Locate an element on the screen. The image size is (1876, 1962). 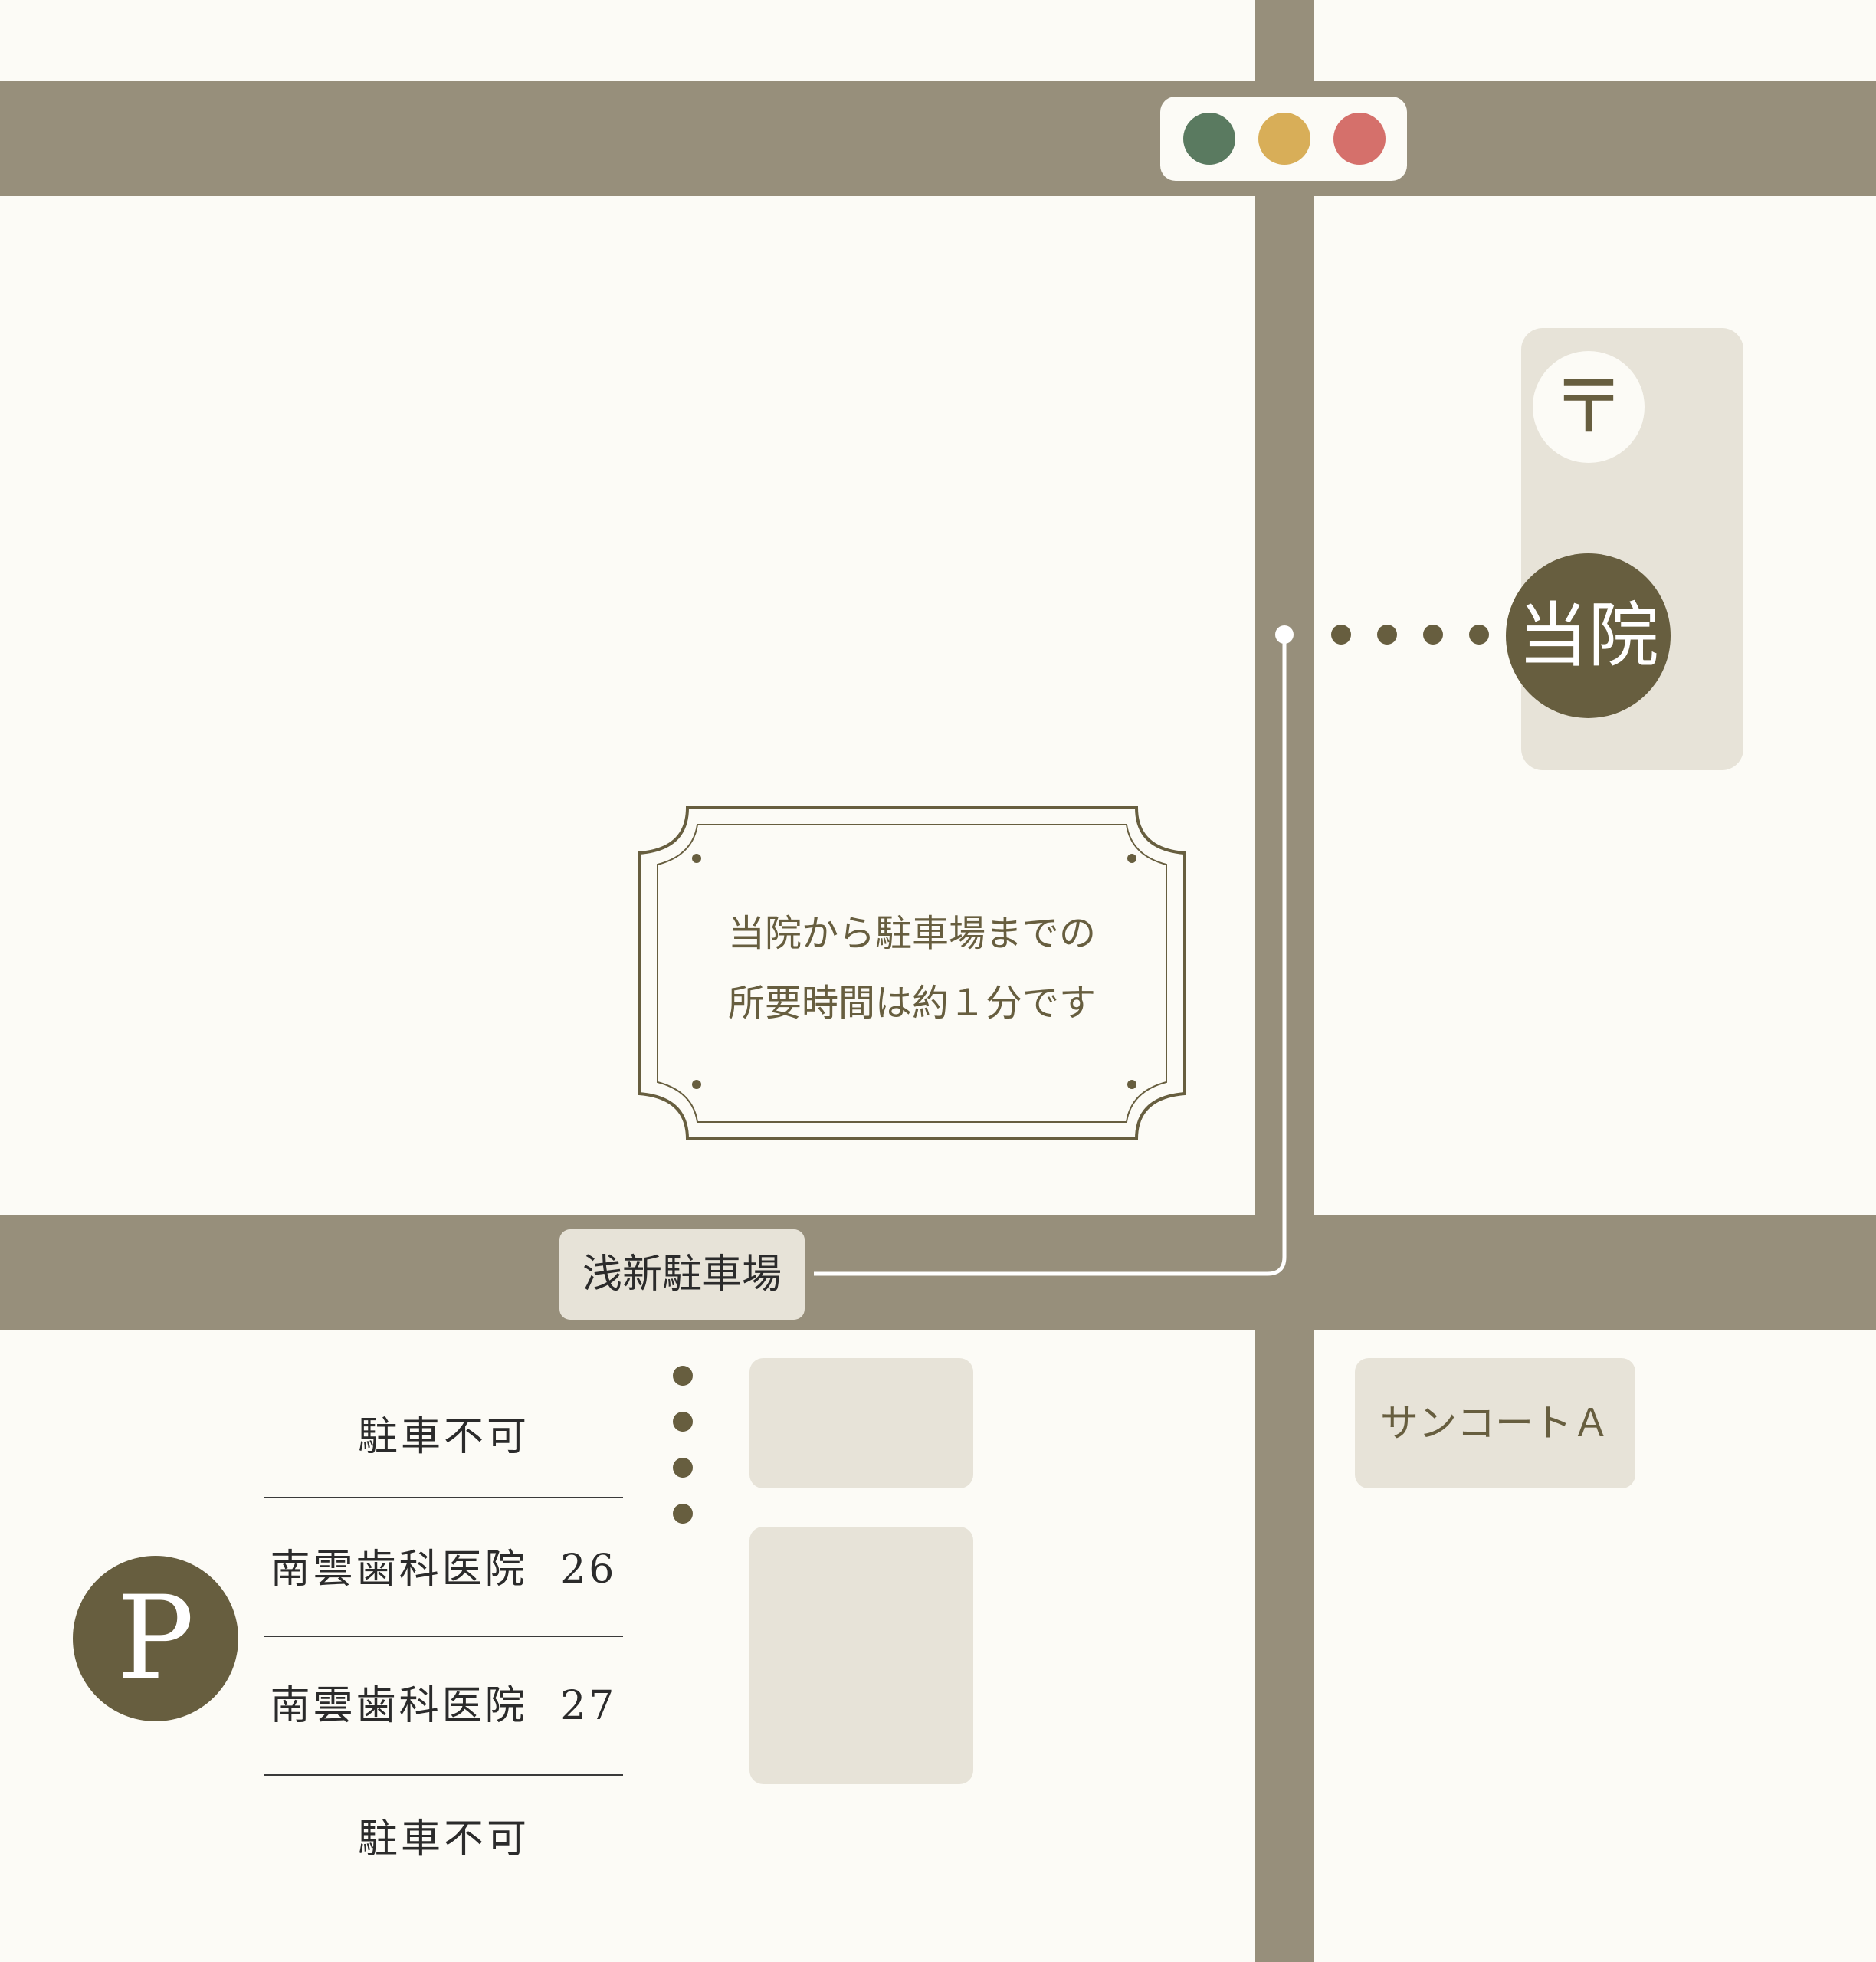
parking-icon-letter: P is located at coordinates (156, 1638).